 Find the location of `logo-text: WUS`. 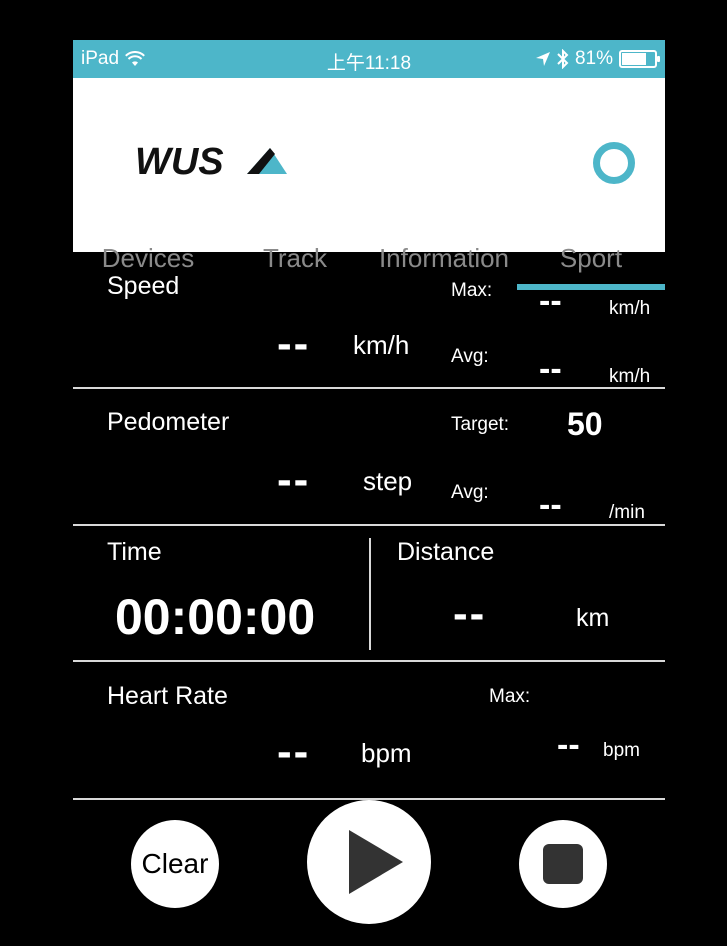

logo-text: WUS is located at coordinates (179, 162).